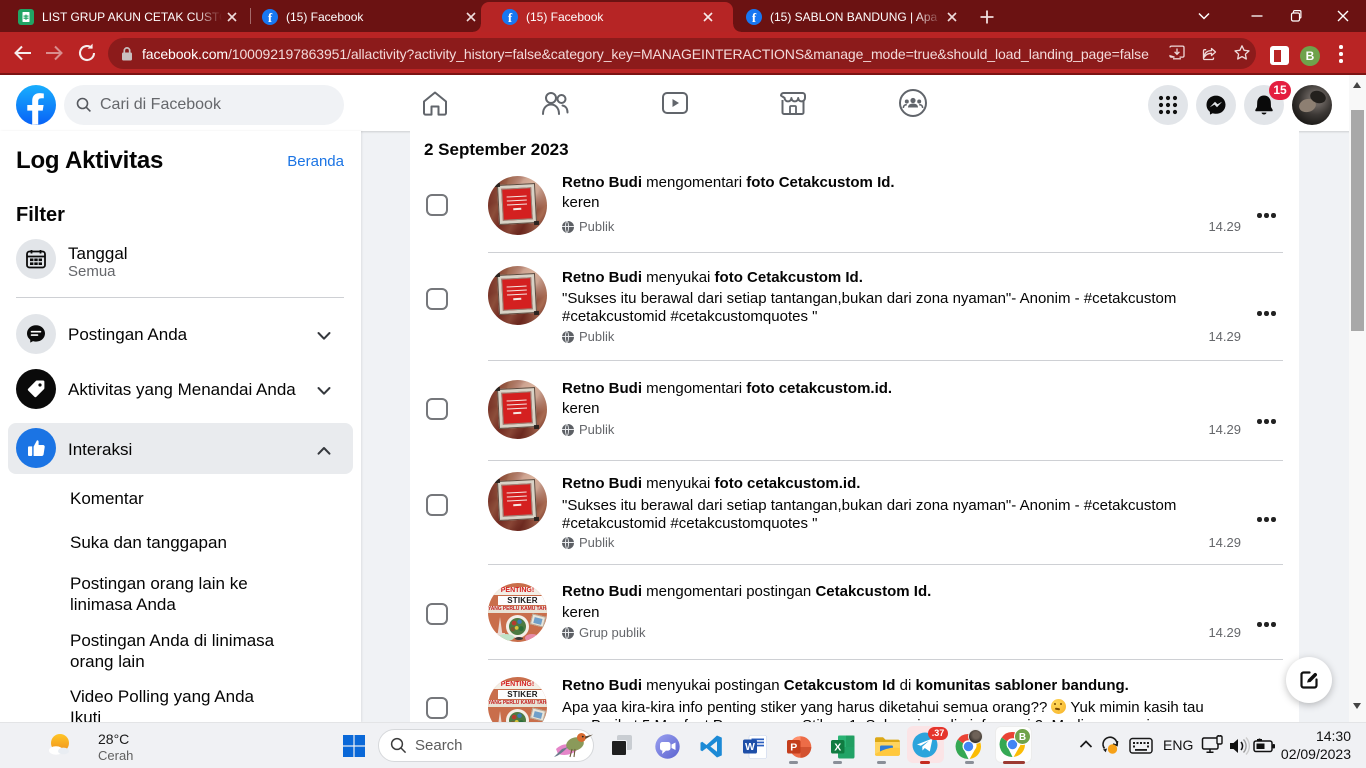  What do you see at coordinates (793, 748) in the screenshot?
I see `svg-text: P` at bounding box center [793, 748].